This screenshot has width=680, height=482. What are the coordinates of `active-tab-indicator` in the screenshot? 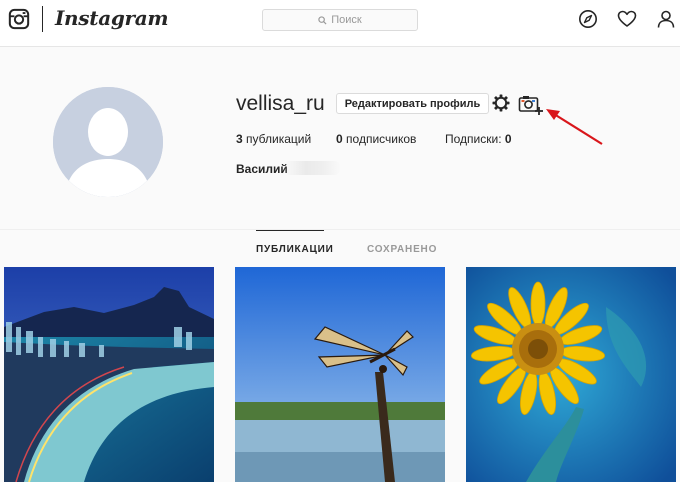 It's located at (290, 230).